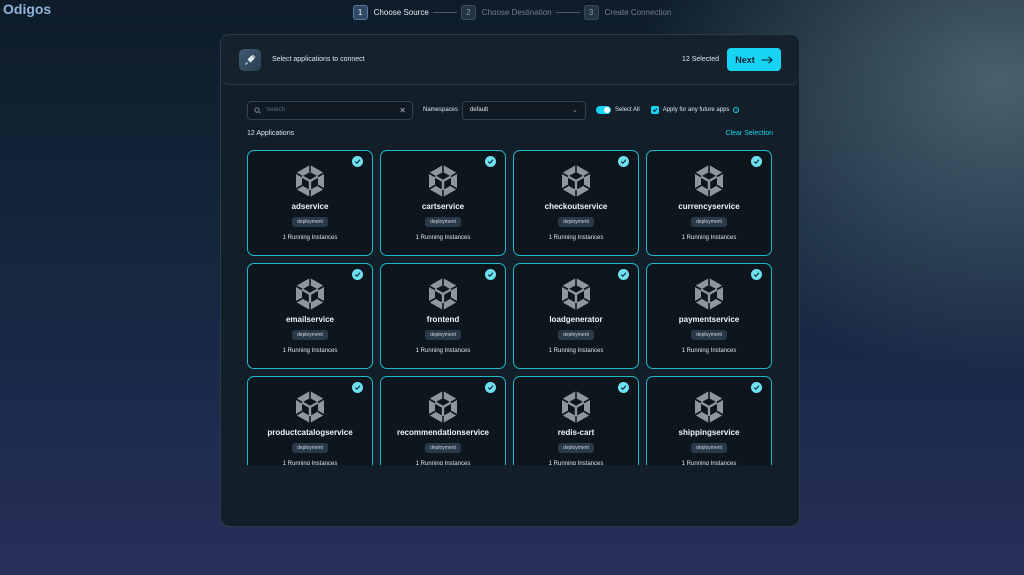  I want to click on step-number: 3, so click(591, 12).